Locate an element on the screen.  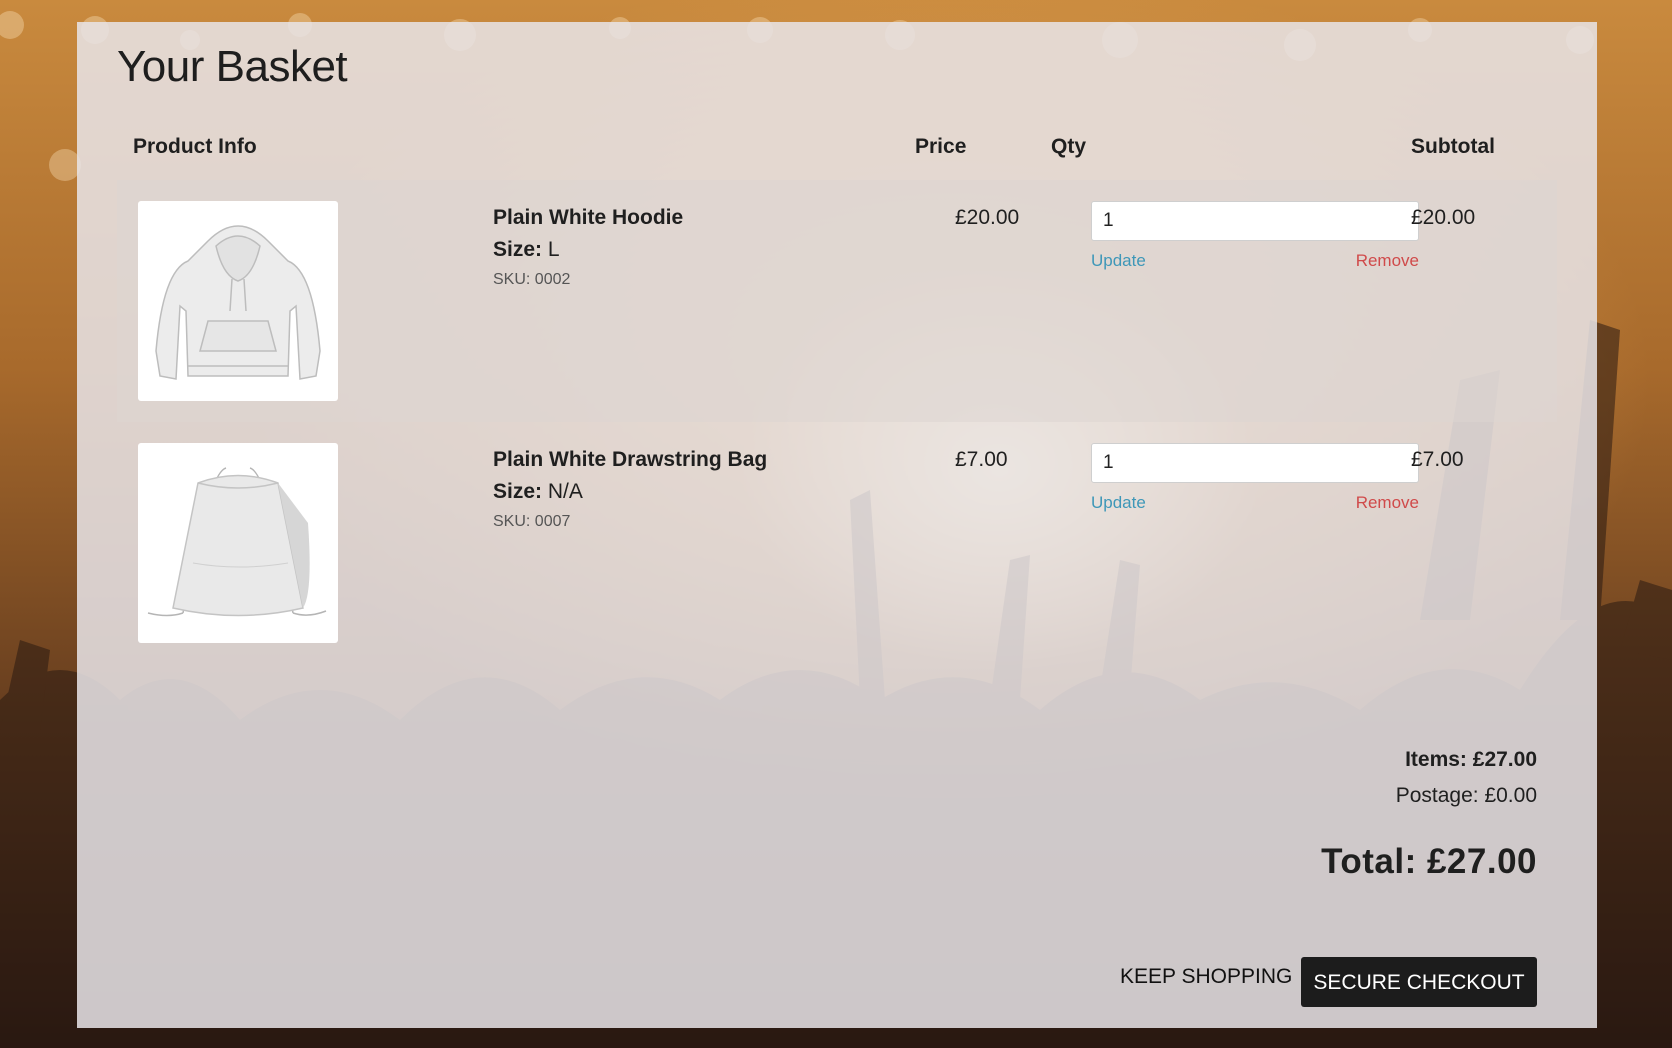
product-size: Size: L is located at coordinates (526, 250).